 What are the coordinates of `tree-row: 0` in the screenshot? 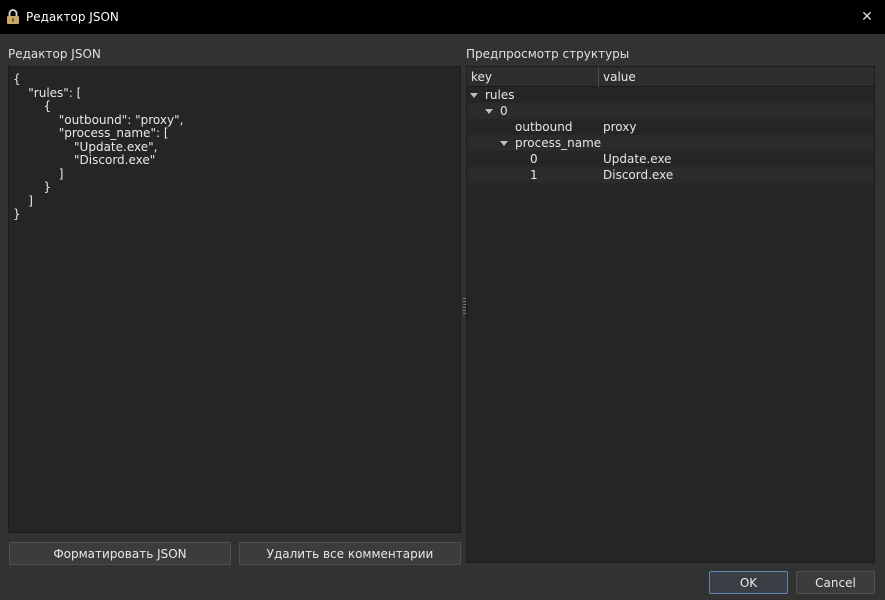 It's located at (670, 111).